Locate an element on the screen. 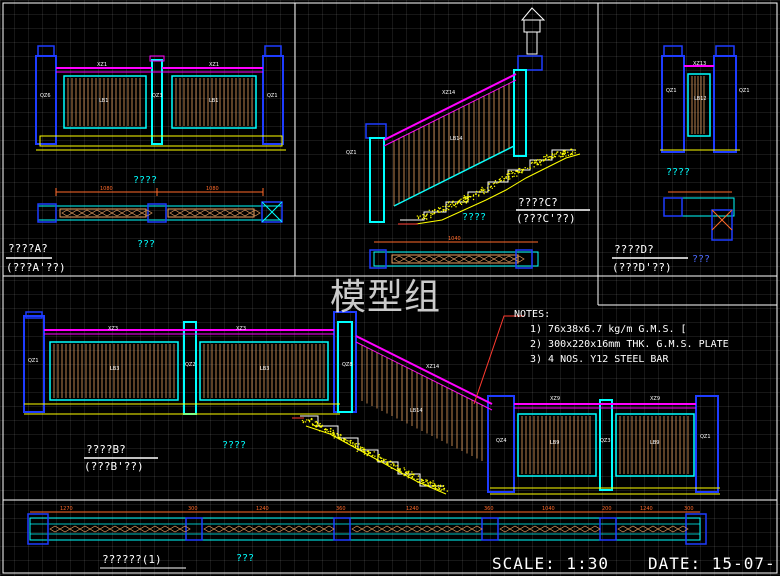 The width and height of the screenshot is (780, 576). dim-label: 300 is located at coordinates (689, 509).